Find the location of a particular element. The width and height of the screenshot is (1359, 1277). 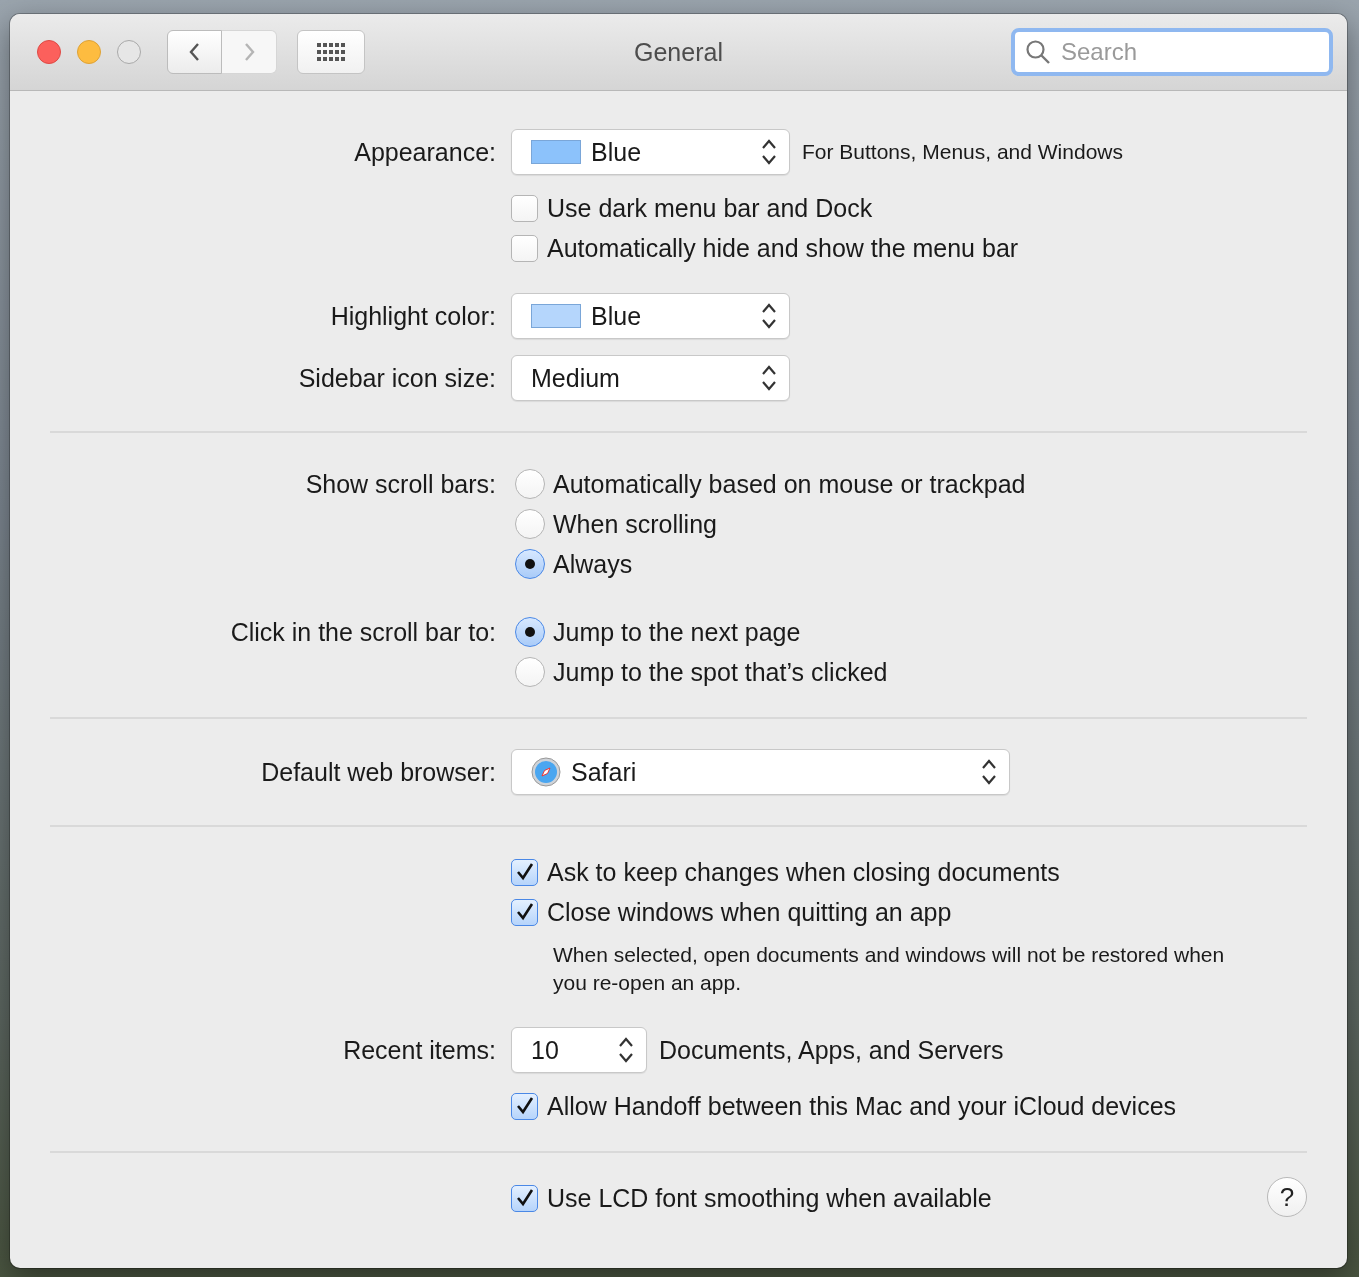

radio-option: Jump to the next page is located at coordinates (658, 632).